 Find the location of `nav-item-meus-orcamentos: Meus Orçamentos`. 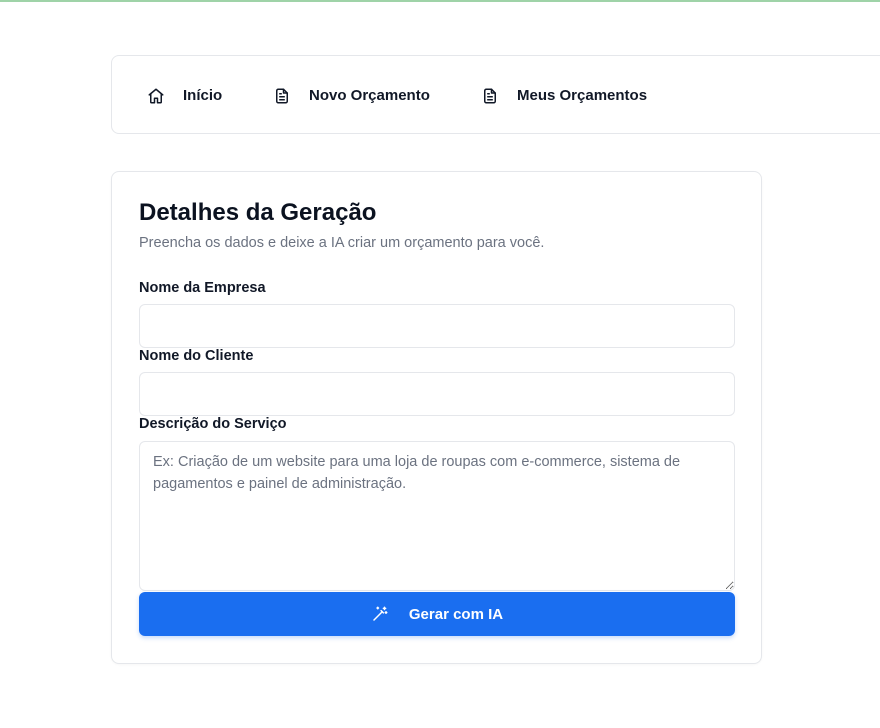

nav-item-meus-orcamentos: Meus Orçamentos is located at coordinates (564, 95).